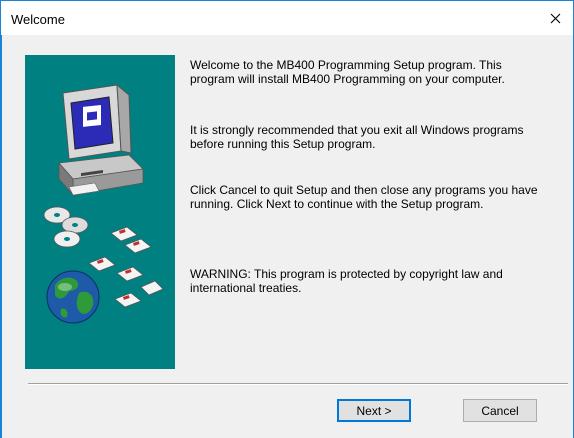  What do you see at coordinates (287, 18) in the screenshot?
I see `title-bar: Welcome` at bounding box center [287, 18].